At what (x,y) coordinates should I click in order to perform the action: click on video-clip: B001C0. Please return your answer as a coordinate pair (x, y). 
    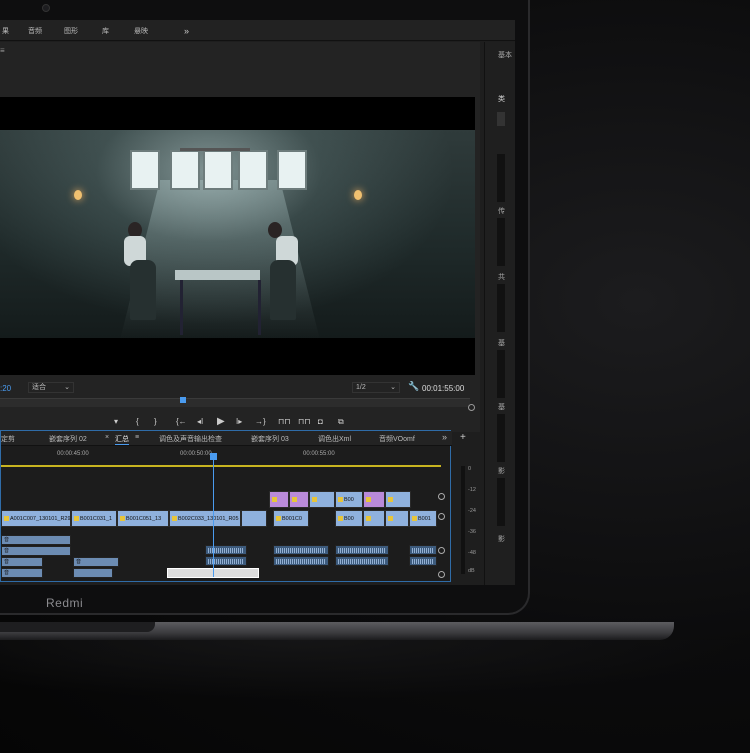
    Looking at the image, I should click on (291, 518).